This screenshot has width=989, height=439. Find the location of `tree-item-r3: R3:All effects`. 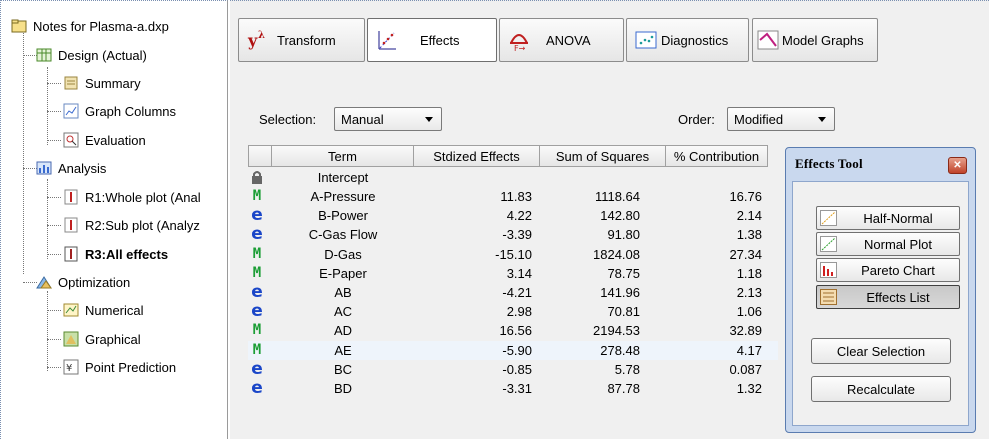

tree-item-r3: R3:All effects is located at coordinates (115, 254).